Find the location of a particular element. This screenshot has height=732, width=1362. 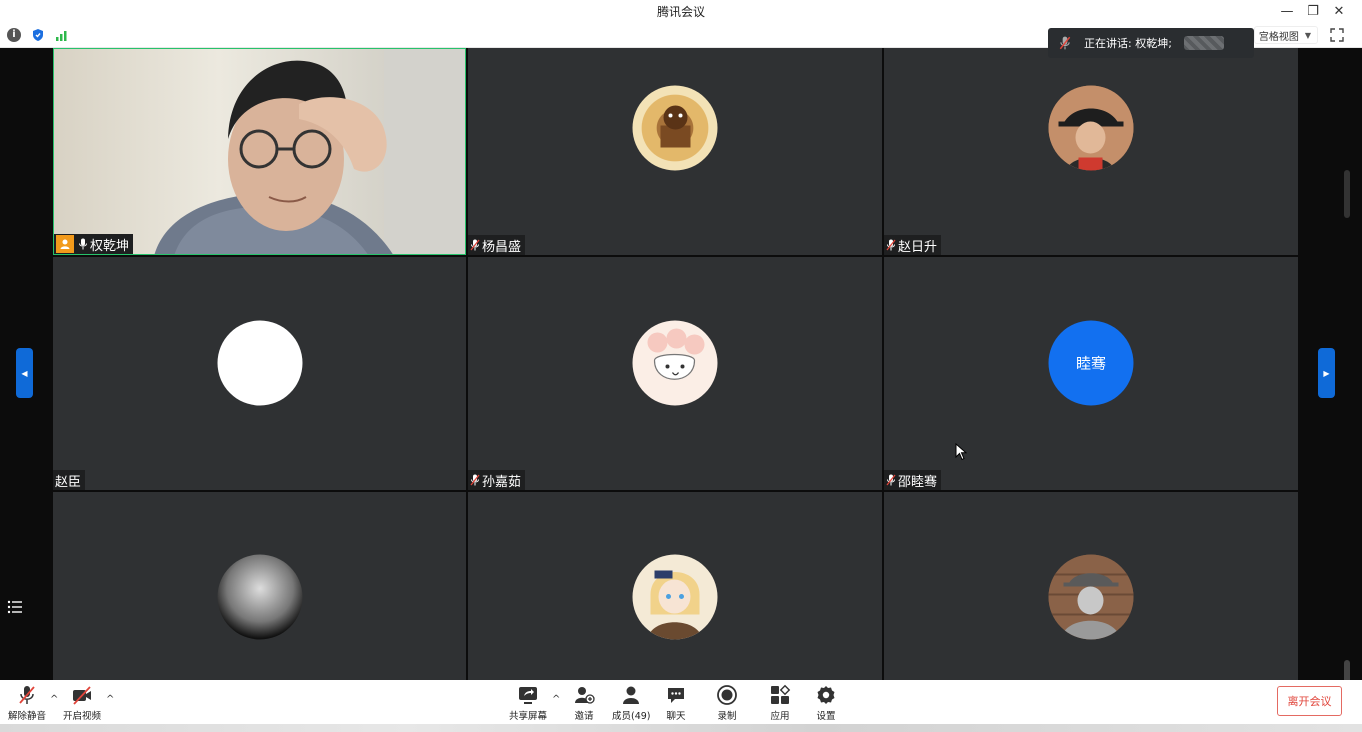

participant-tile: 赵臣 is located at coordinates (259, 373).